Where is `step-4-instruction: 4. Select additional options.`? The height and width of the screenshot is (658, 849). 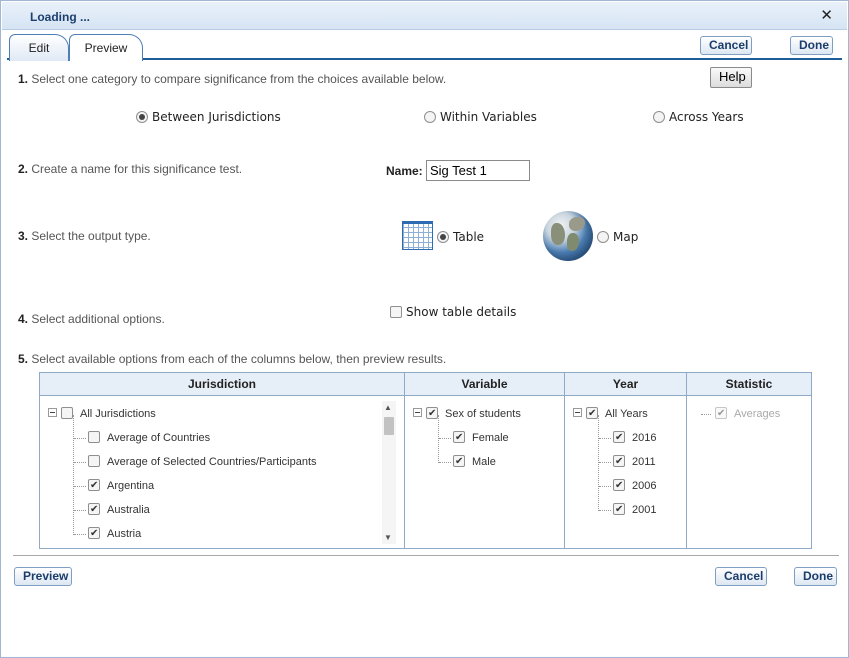 step-4-instruction: 4. Select additional options. is located at coordinates (91, 319).